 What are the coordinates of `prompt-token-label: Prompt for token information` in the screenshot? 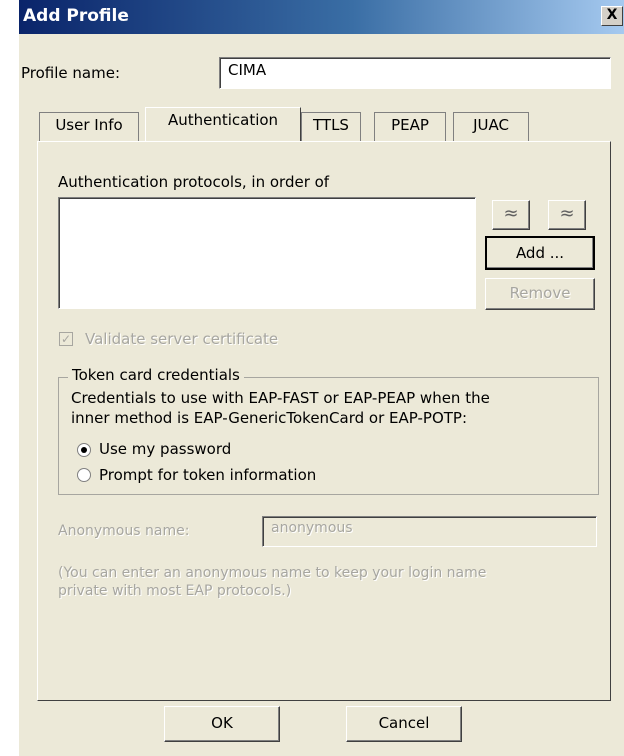 It's located at (208, 475).